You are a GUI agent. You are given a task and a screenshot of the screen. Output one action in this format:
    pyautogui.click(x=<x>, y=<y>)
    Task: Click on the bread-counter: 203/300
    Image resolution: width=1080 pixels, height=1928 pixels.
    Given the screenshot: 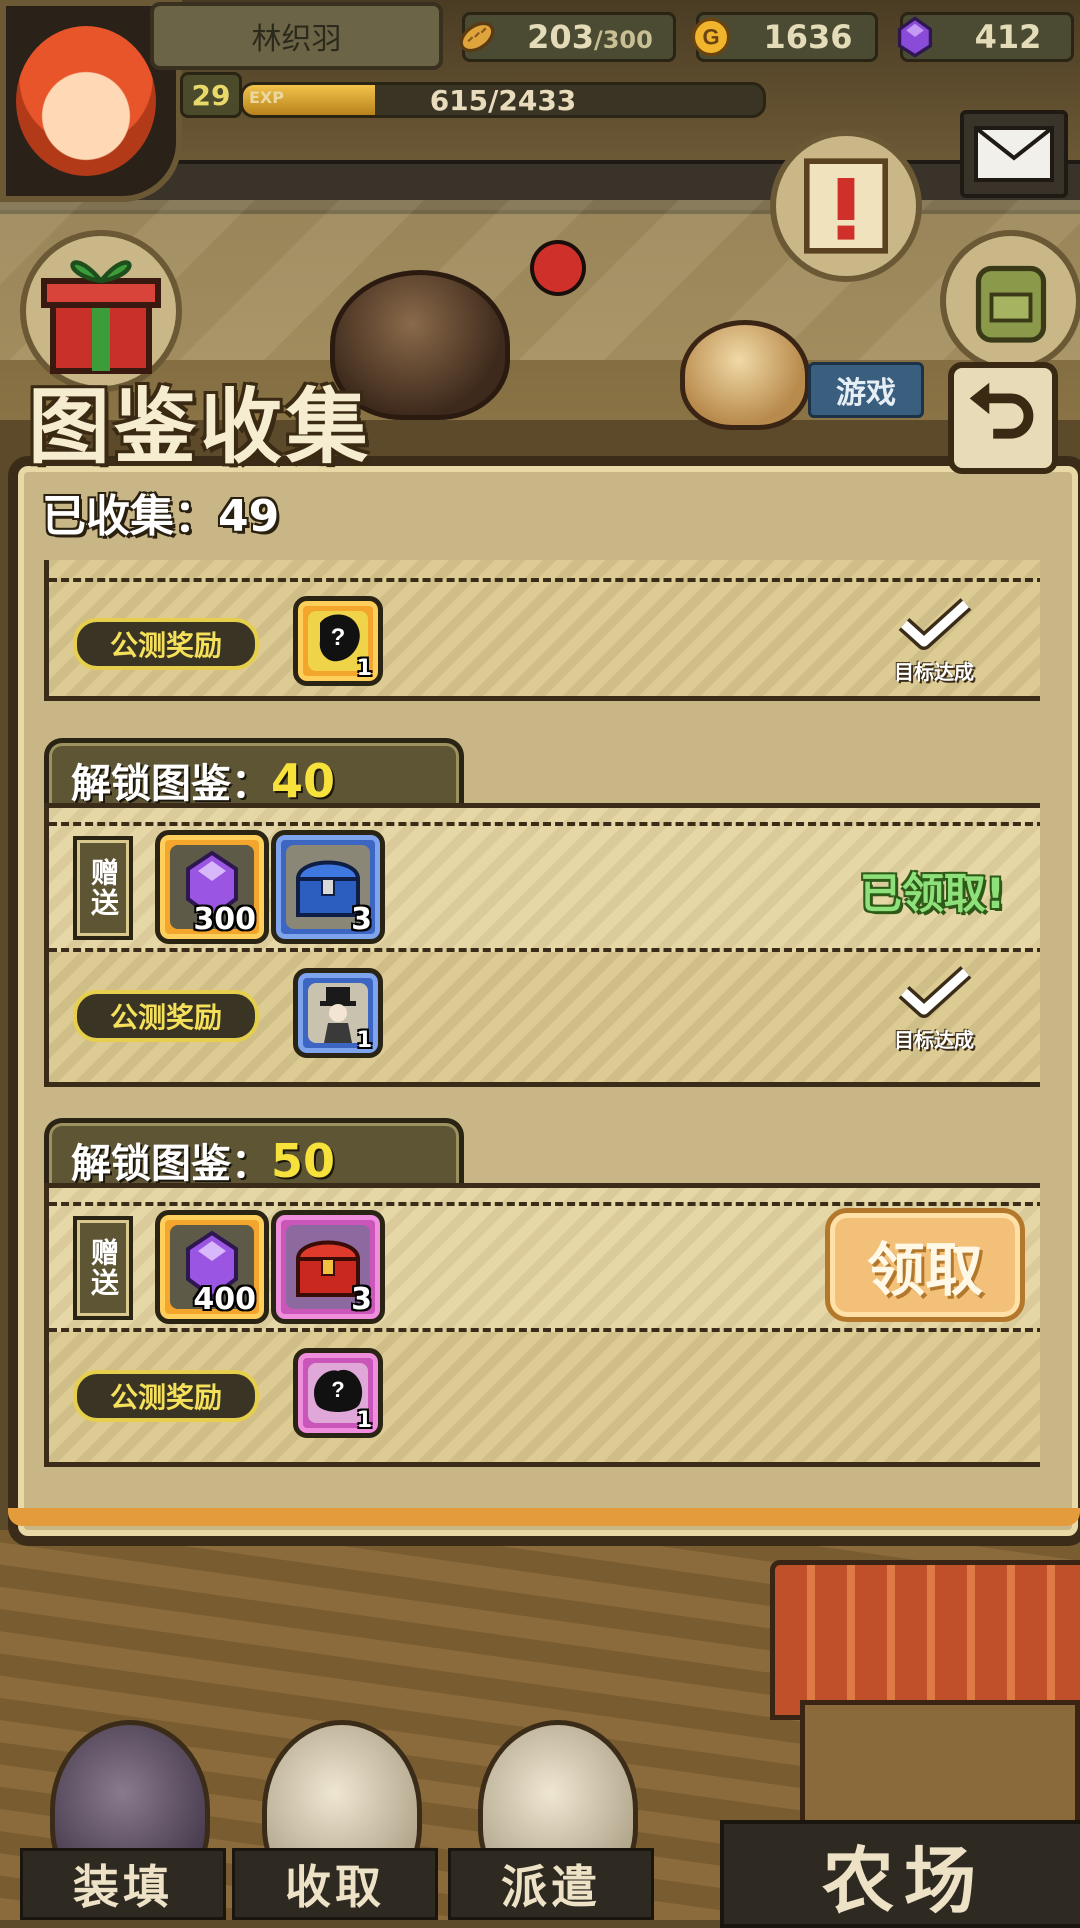 What is the action you would take?
    pyautogui.click(x=567, y=37)
    